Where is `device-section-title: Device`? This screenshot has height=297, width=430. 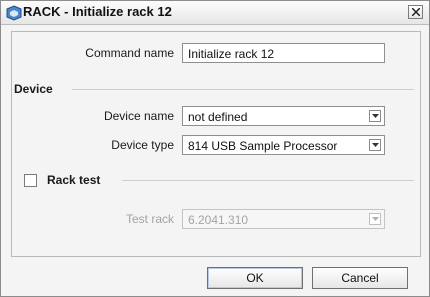
device-section-title: Device is located at coordinates (33, 89).